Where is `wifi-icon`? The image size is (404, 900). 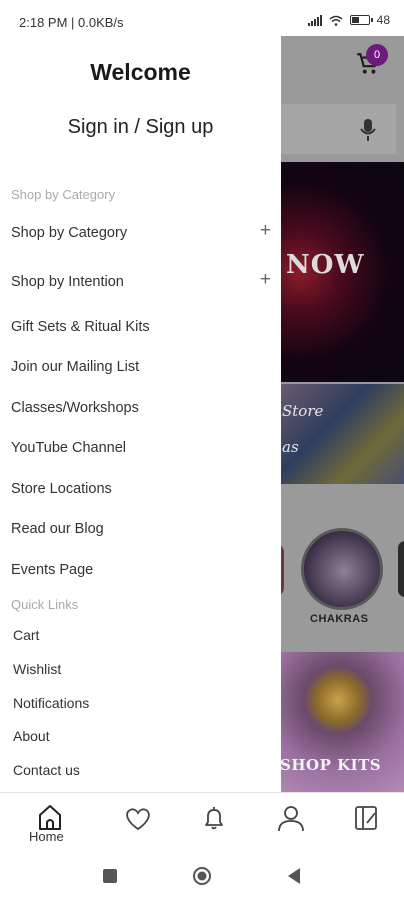
wifi-icon is located at coordinates (336, 20).